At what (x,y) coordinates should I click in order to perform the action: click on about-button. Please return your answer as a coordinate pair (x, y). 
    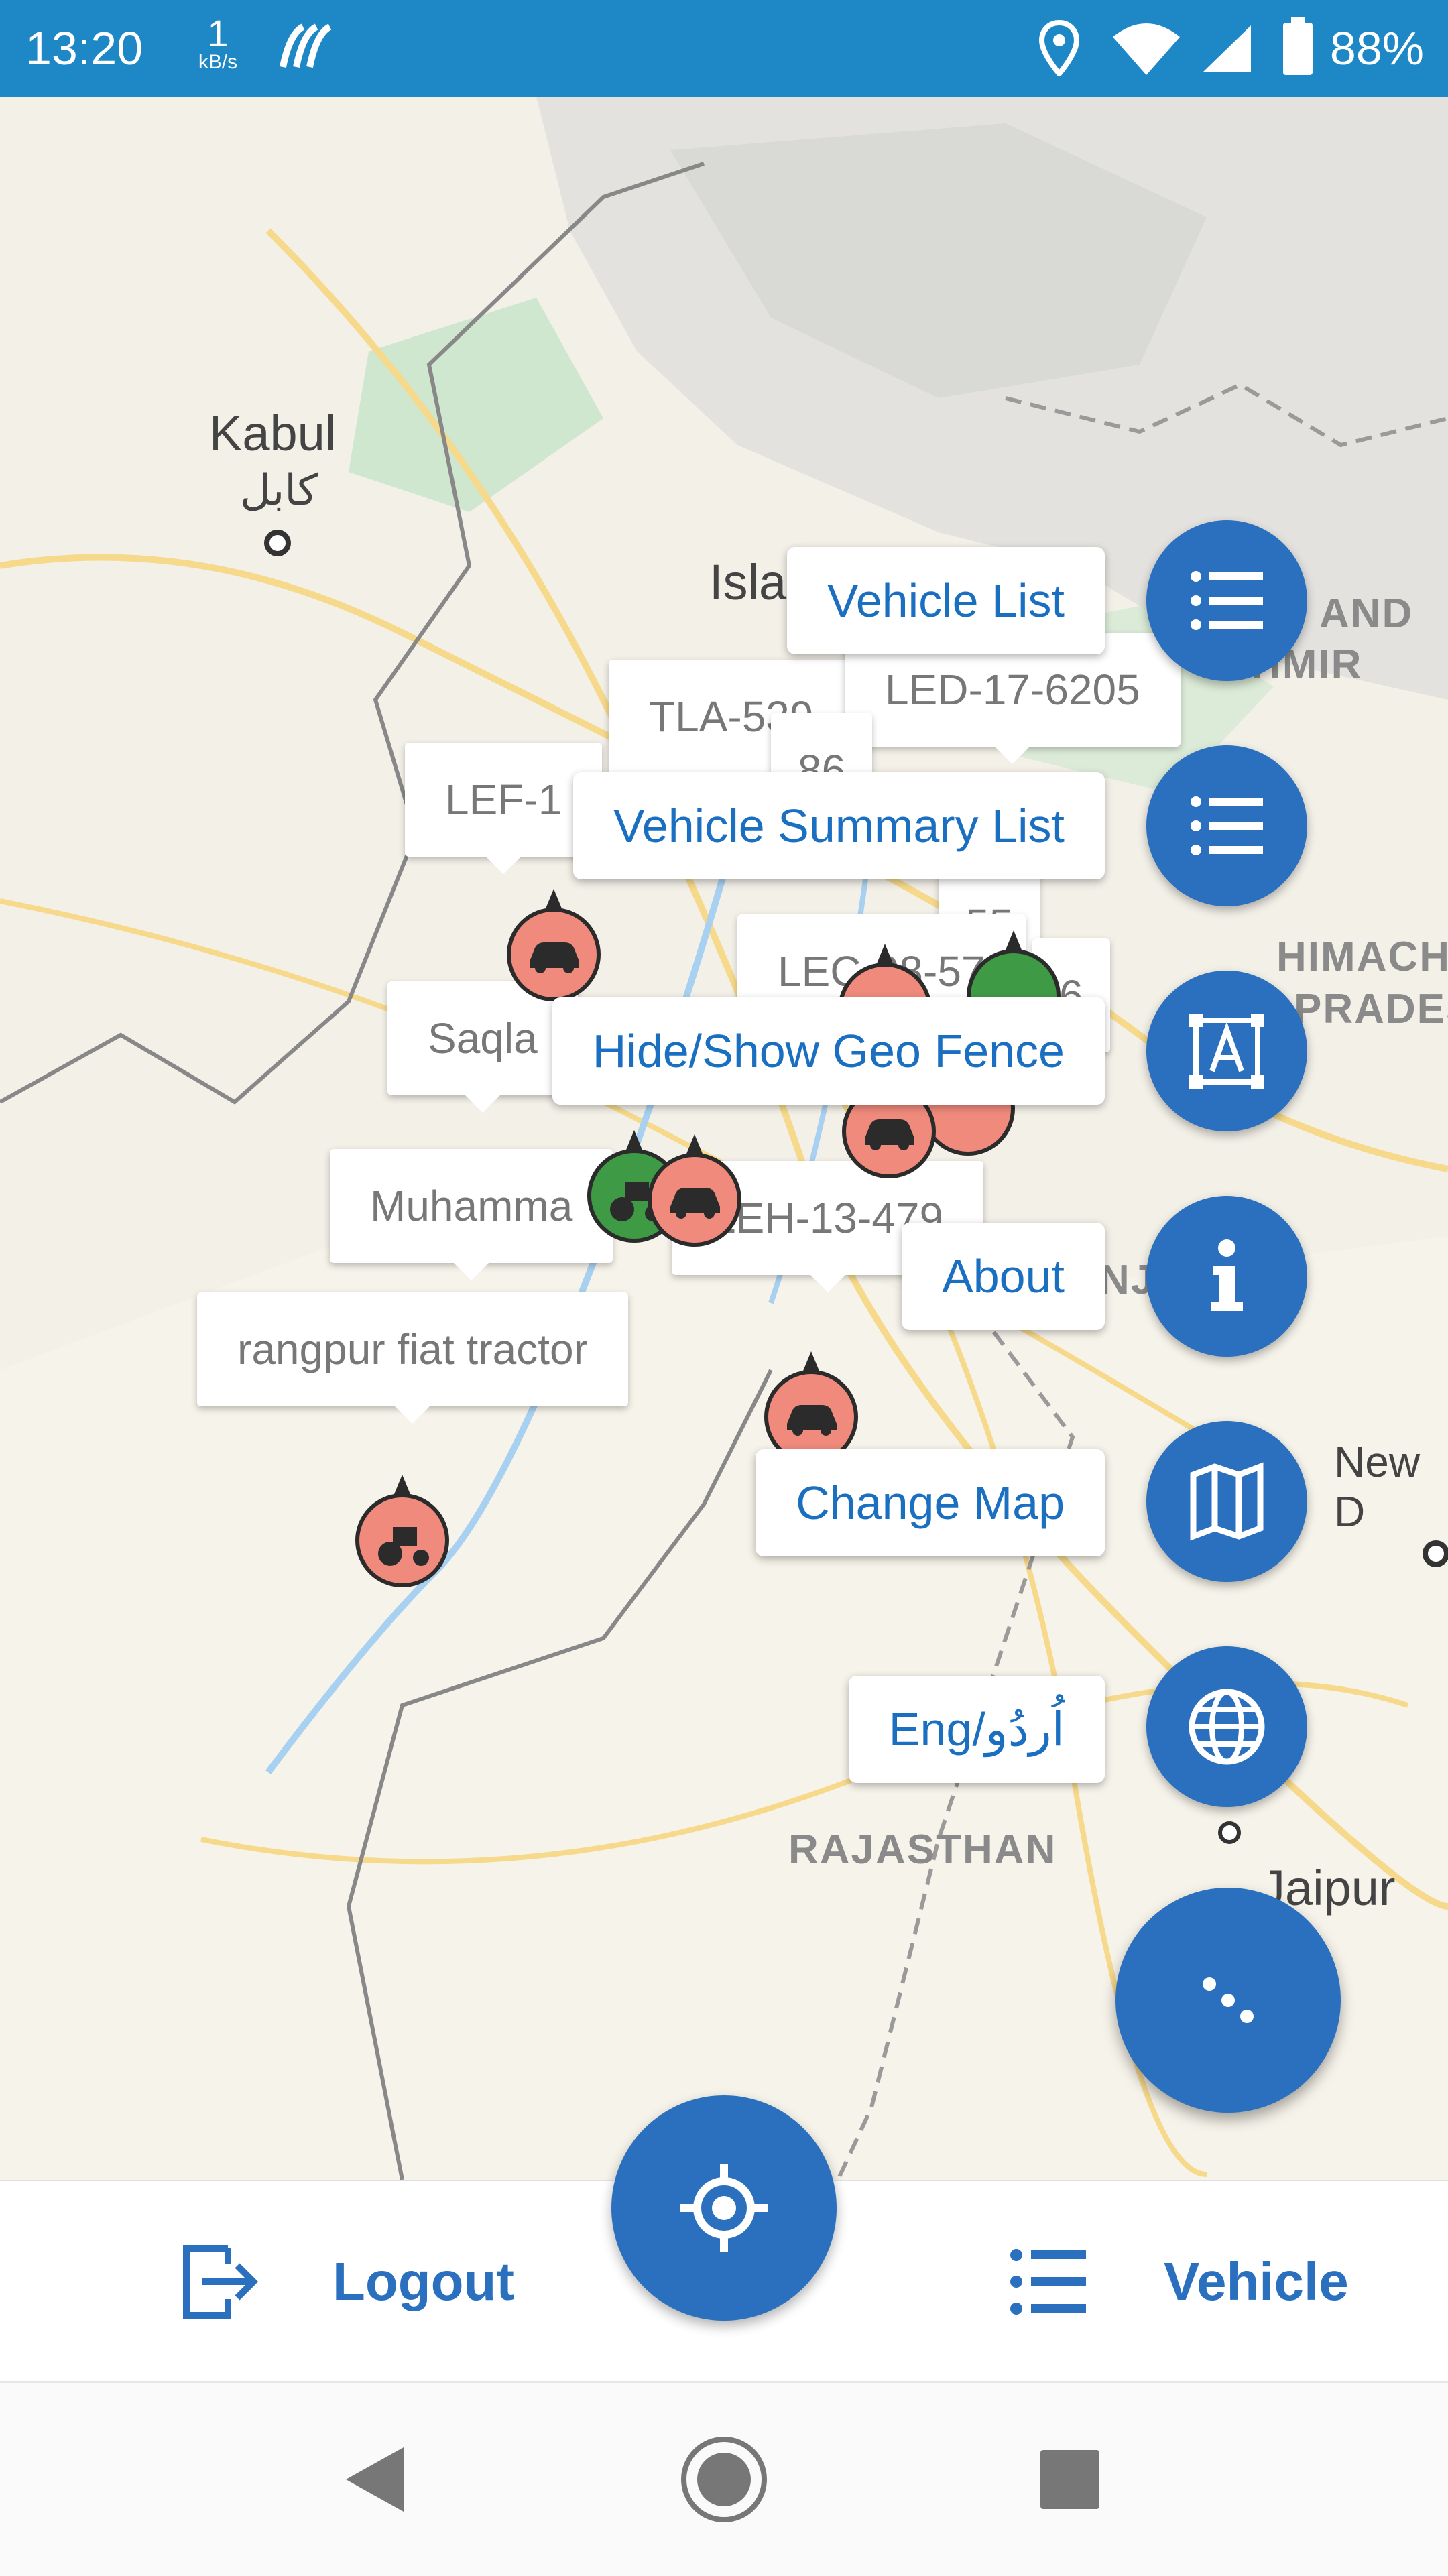
    Looking at the image, I should click on (1226, 1276).